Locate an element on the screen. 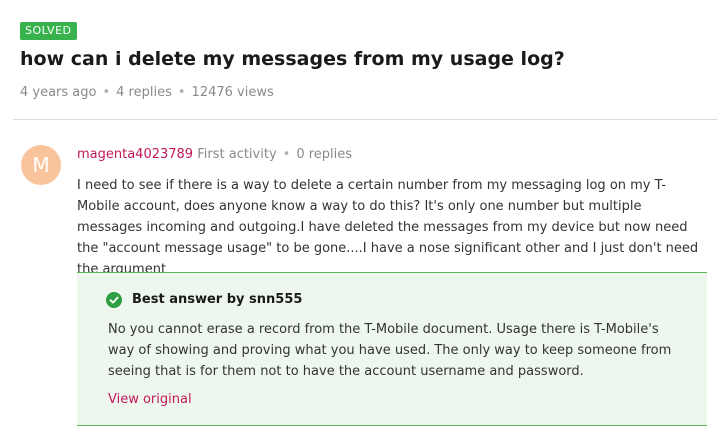 The height and width of the screenshot is (433, 717). post-activity: First activity is located at coordinates (237, 154).